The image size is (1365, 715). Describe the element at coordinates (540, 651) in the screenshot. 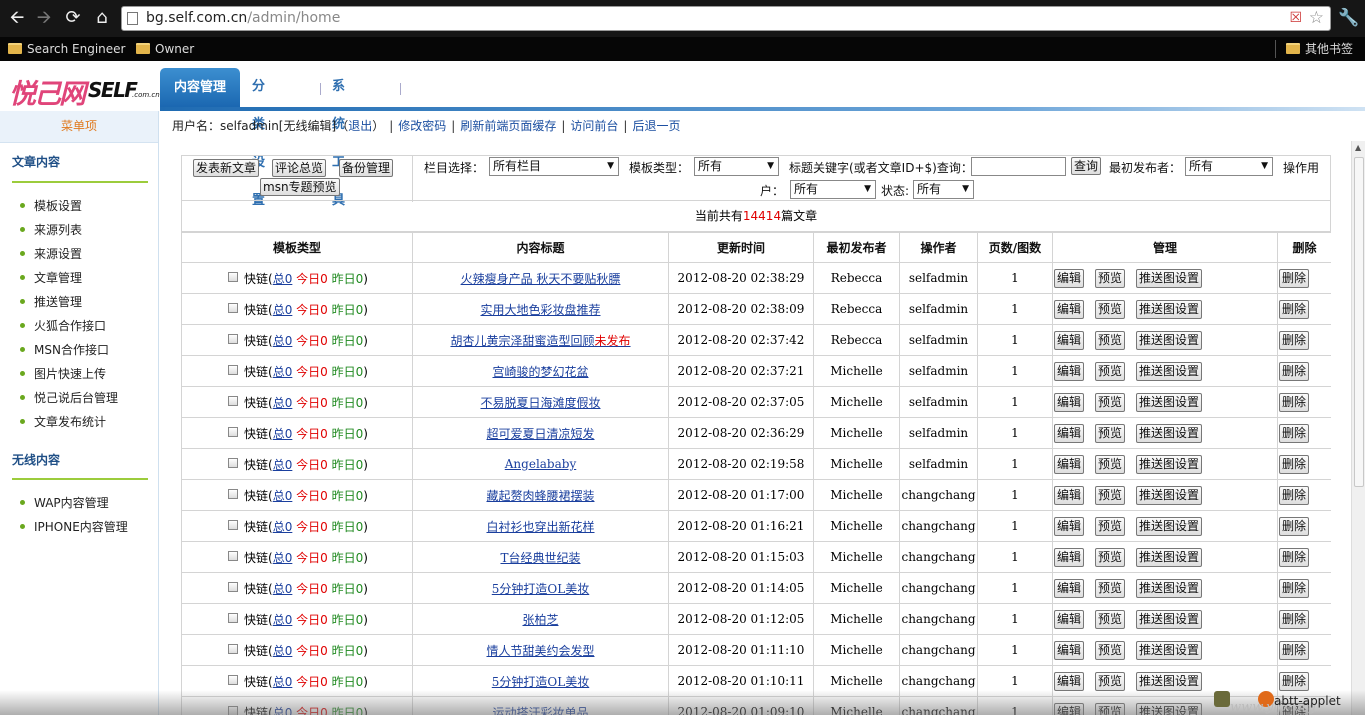

I see `article-title-link: 情人节甜美约会发型` at that location.